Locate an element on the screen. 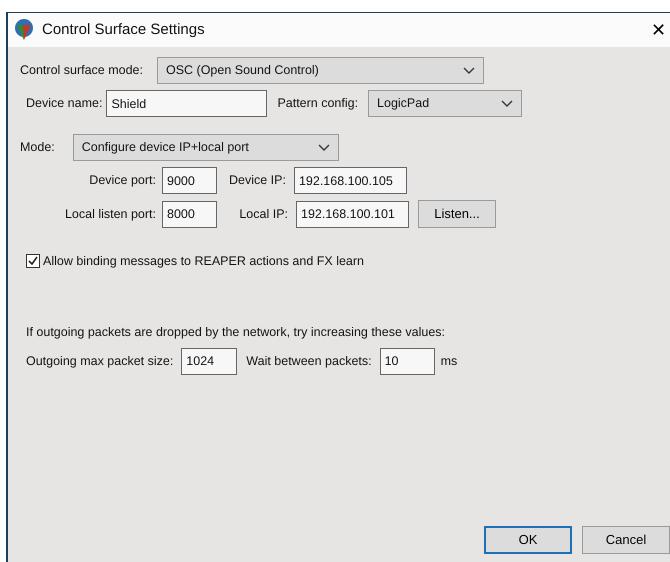 The width and height of the screenshot is (670, 562). field-label: Allow binding messages to REAPER actions and FX learn is located at coordinates (203, 261).